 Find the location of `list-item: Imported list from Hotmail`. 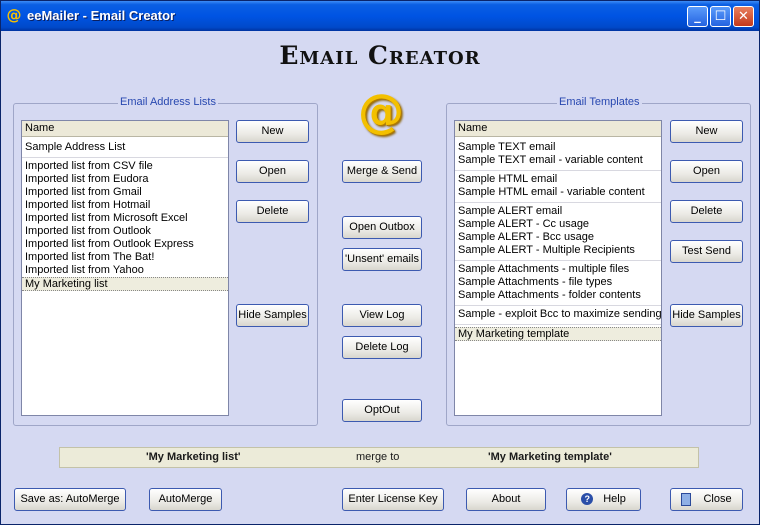

list-item: Imported list from Hotmail is located at coordinates (125, 205).